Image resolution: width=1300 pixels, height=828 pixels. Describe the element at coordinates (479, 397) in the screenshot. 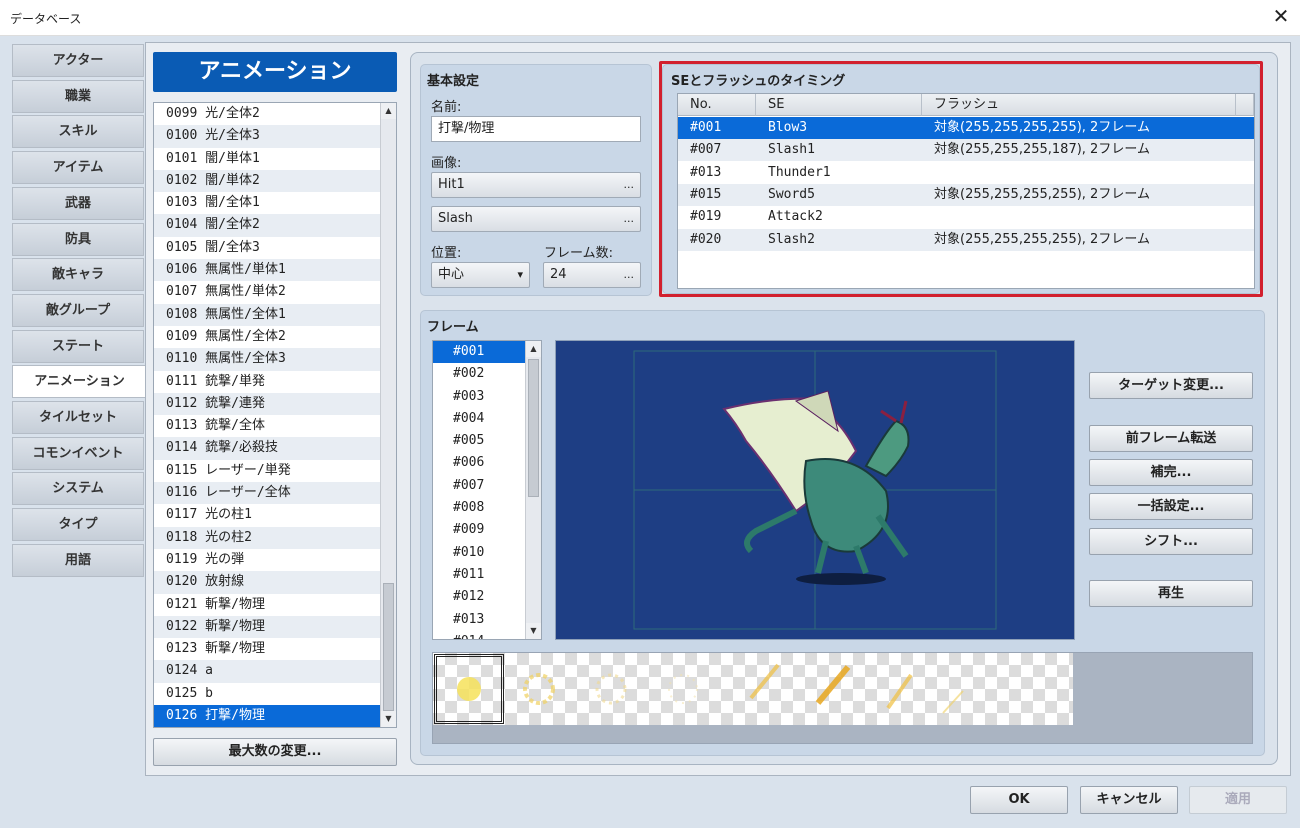

I see `frame-item: #003` at that location.